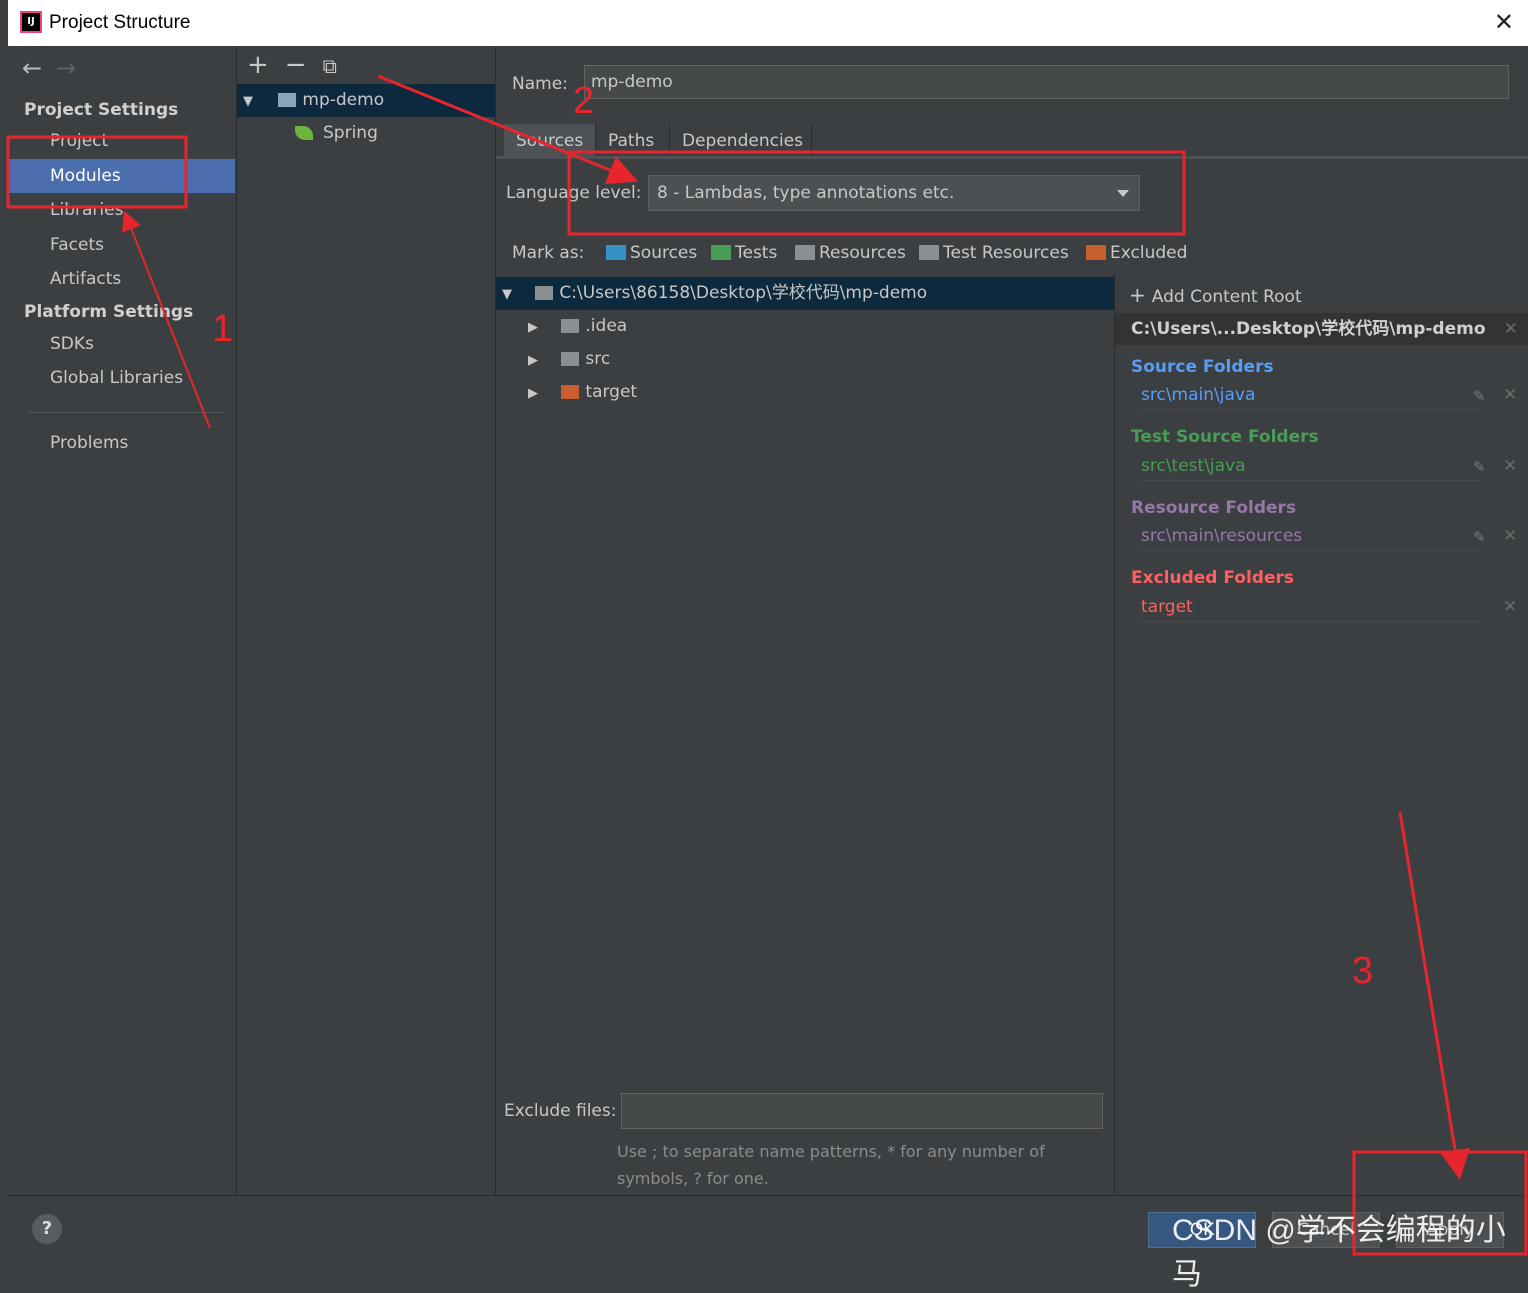 Image resolution: width=1528 pixels, height=1293 pixels. Describe the element at coordinates (768, 23) in the screenshot. I see `title-bar: IJ Project Structure ✕` at that location.